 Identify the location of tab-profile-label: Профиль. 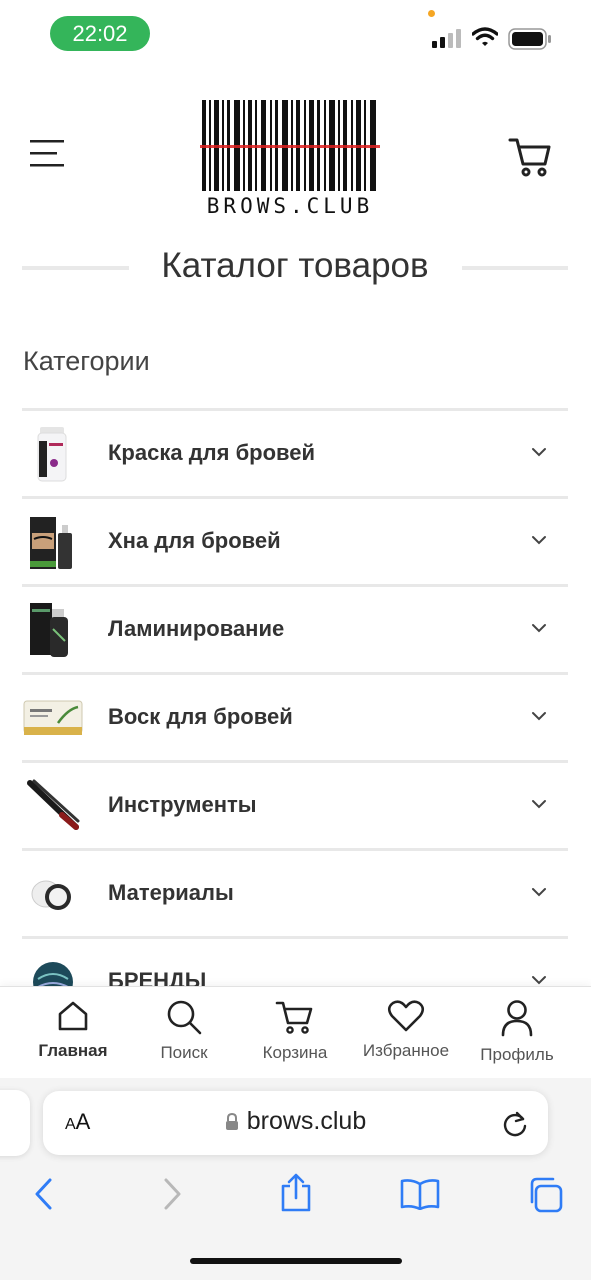
(517, 1054).